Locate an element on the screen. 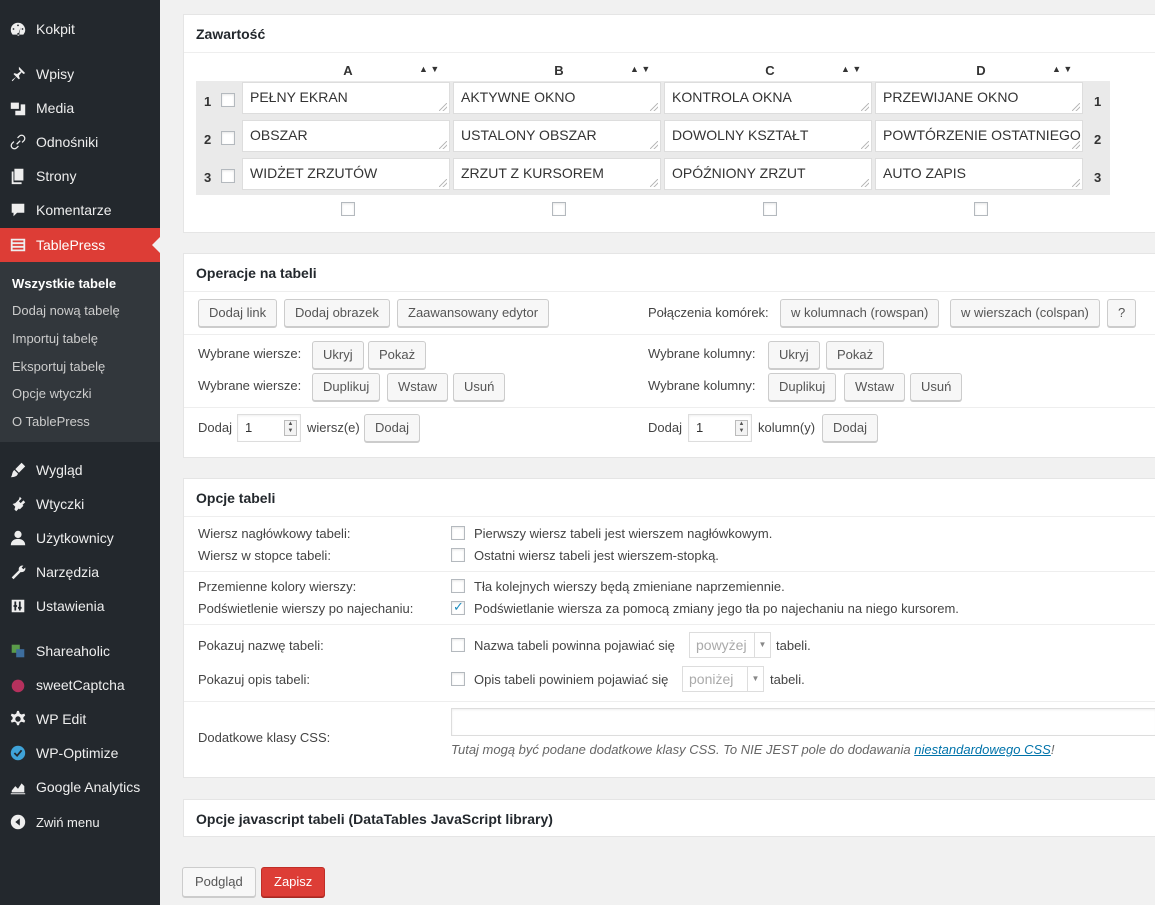 The image size is (1155, 905). submenu-import-table: Importuj tabelę is located at coordinates (55, 338).